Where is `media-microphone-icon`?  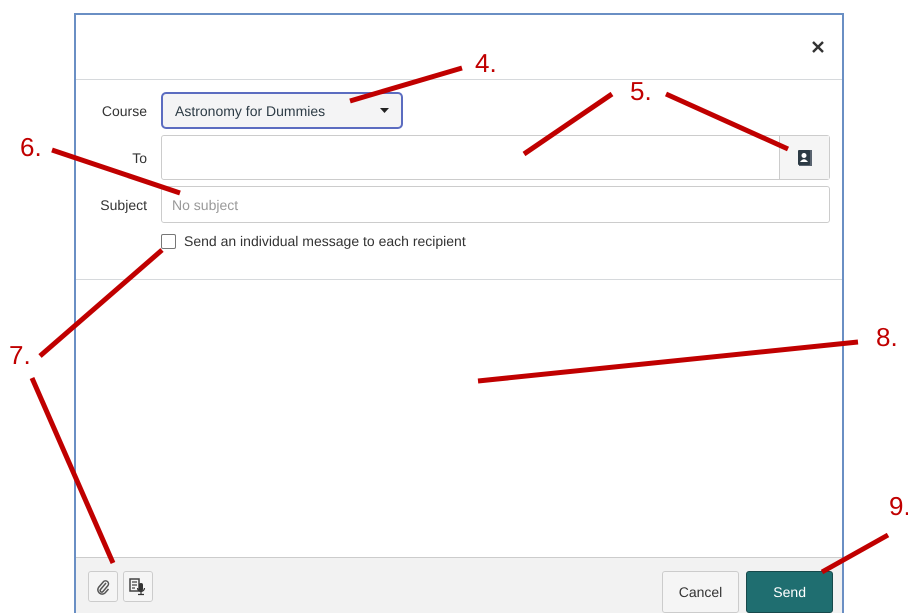 media-microphone-icon is located at coordinates (138, 587).